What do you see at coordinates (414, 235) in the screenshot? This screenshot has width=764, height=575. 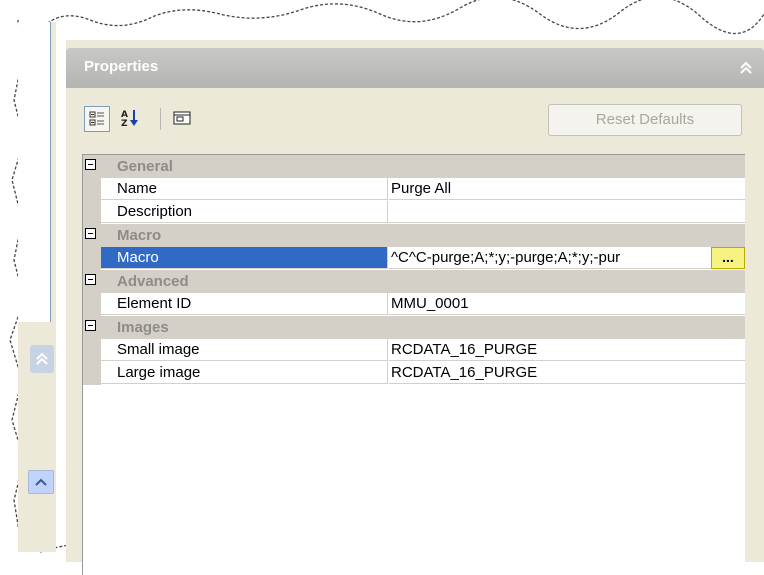 I see `category-row-macro: Macro` at bounding box center [414, 235].